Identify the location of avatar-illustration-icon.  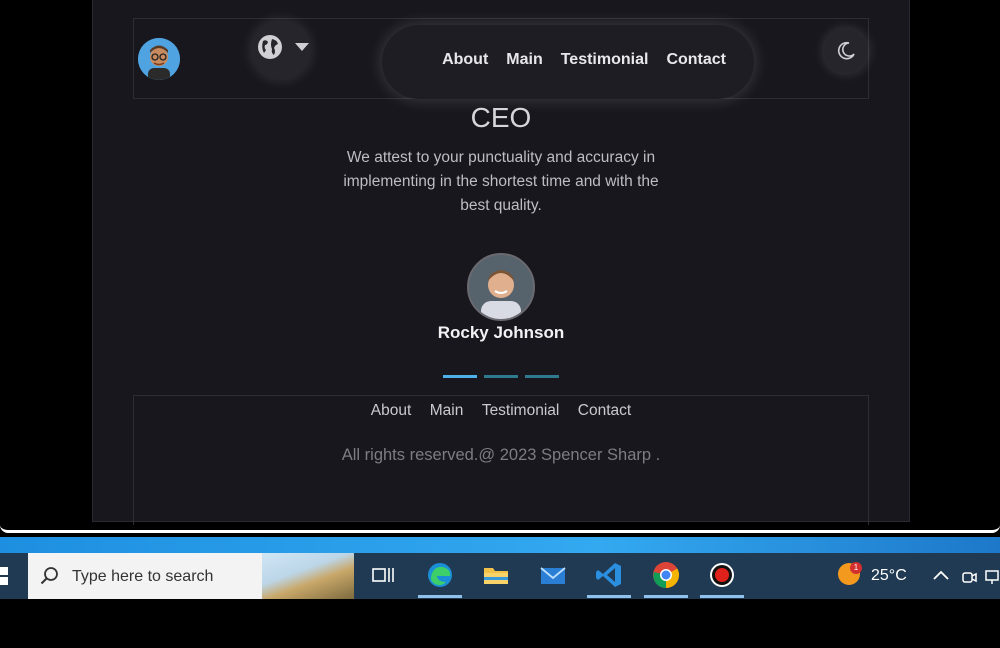
(159, 59).